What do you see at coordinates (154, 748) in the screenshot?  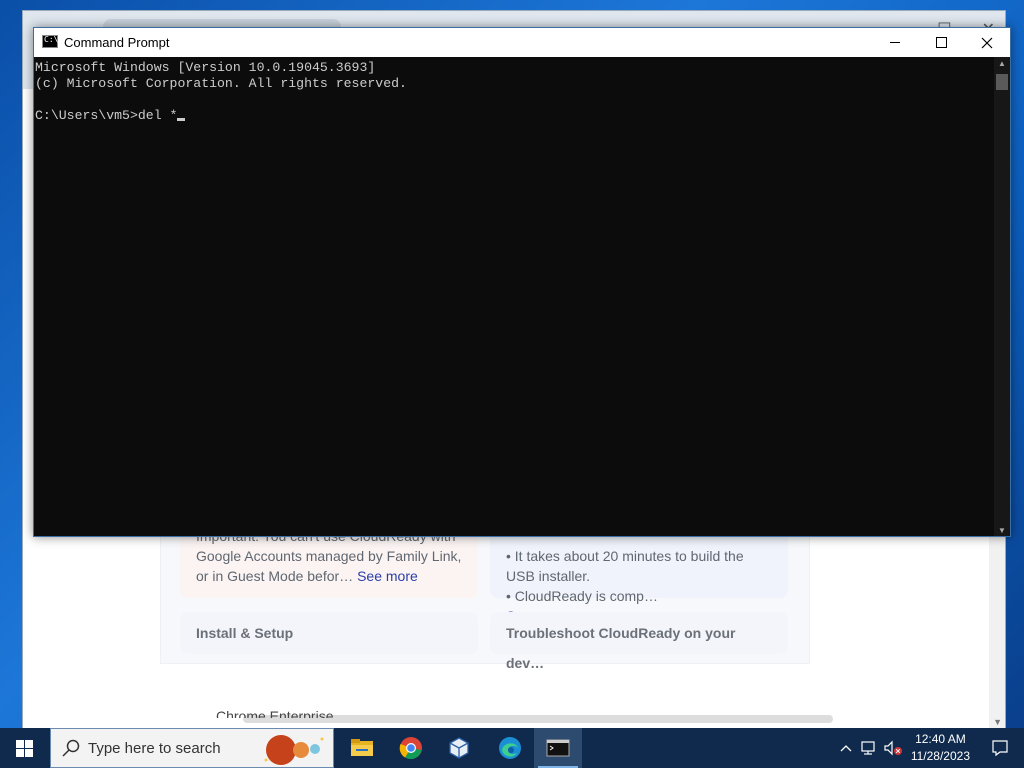 I see `search-placeholder: Type here to search` at bounding box center [154, 748].